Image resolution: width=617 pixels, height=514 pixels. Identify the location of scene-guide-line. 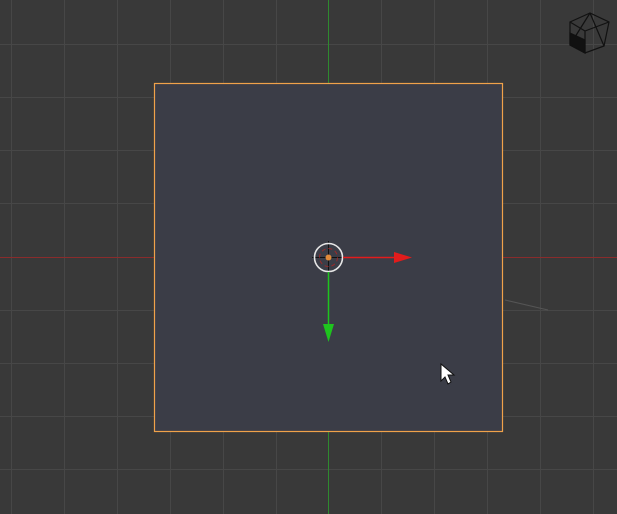
(526, 305).